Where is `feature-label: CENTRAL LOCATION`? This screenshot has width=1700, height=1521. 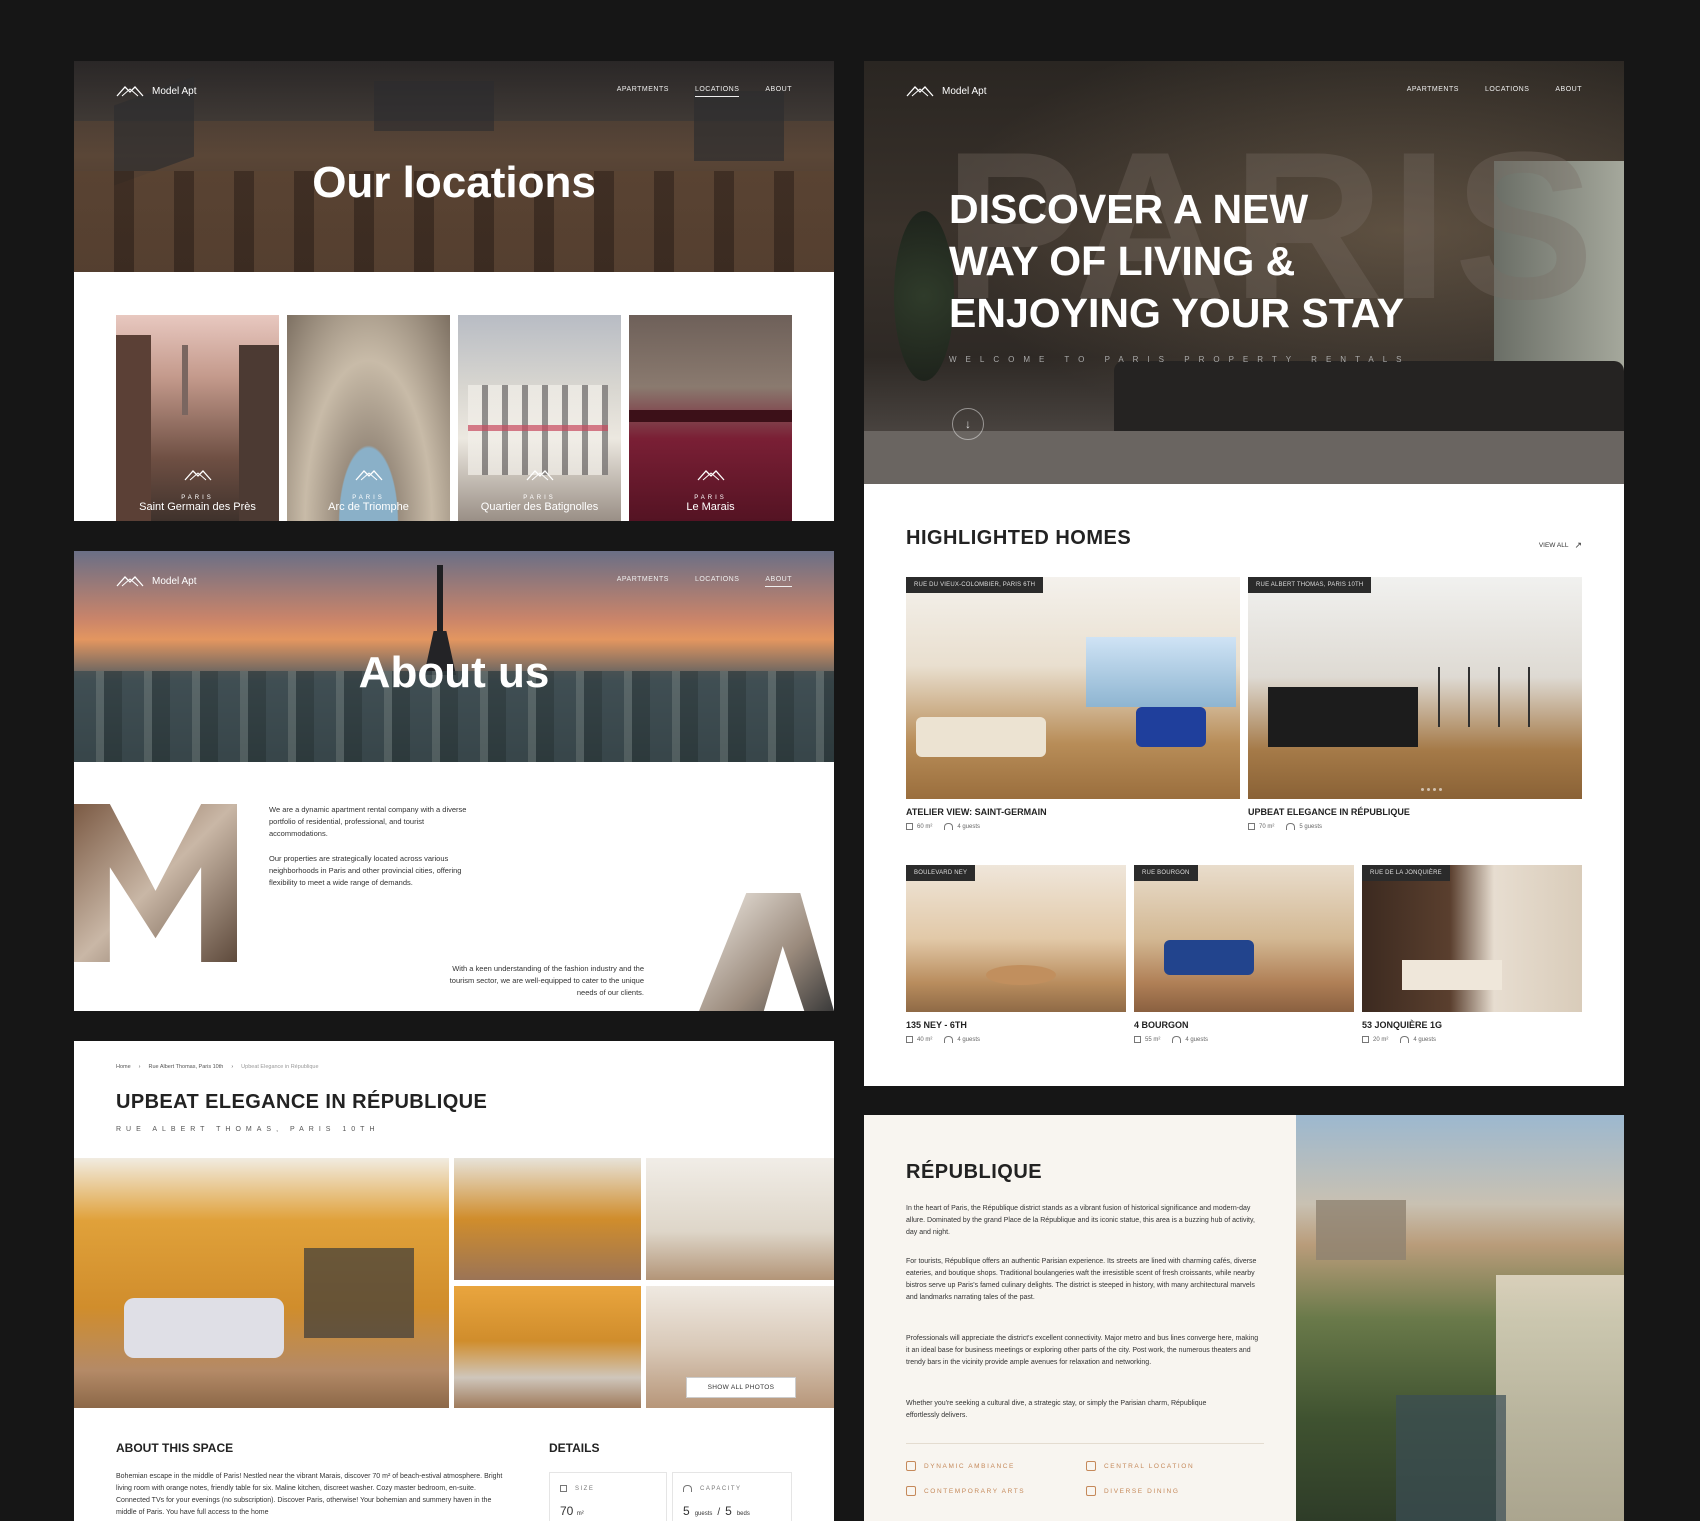 feature-label: CENTRAL LOCATION is located at coordinates (1149, 1466).